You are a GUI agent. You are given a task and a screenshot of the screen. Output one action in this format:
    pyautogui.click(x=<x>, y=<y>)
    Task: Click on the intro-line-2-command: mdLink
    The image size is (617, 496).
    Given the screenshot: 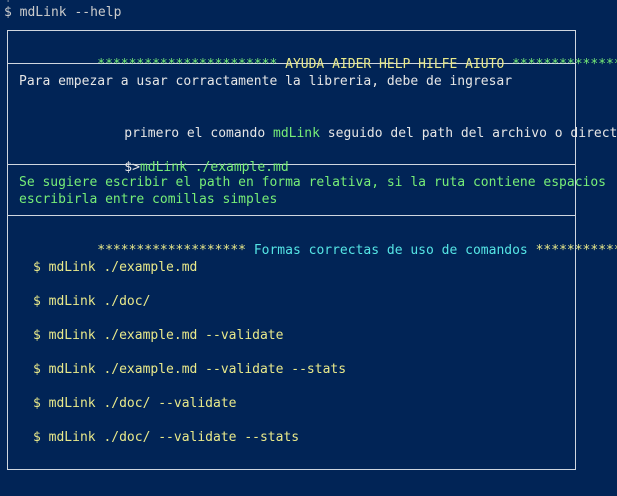 What is the action you would take?
    pyautogui.click(x=296, y=133)
    